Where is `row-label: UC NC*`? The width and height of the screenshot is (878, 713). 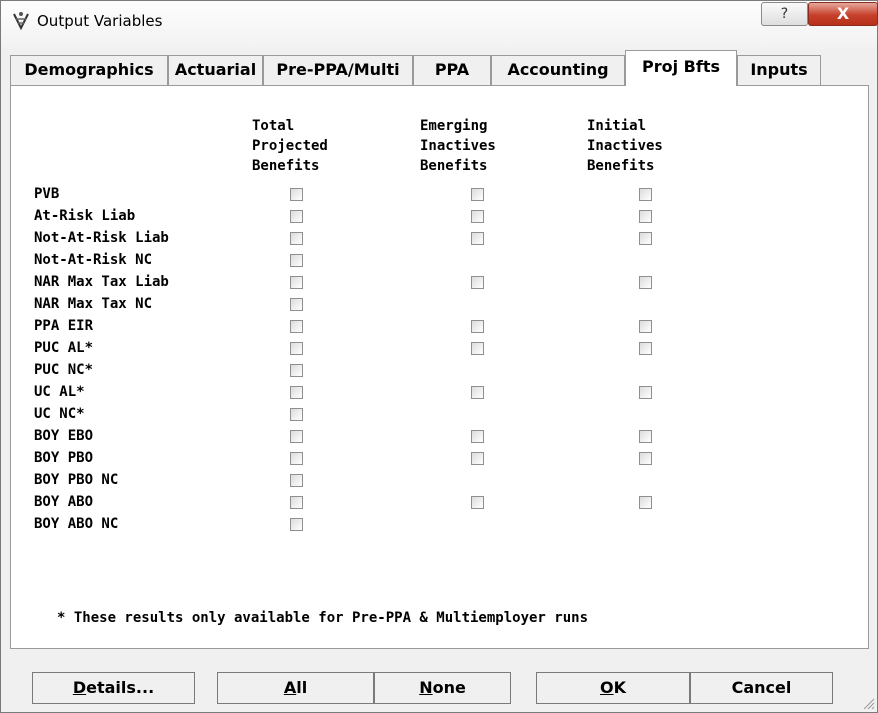
row-label: UC NC* is located at coordinates (59, 414).